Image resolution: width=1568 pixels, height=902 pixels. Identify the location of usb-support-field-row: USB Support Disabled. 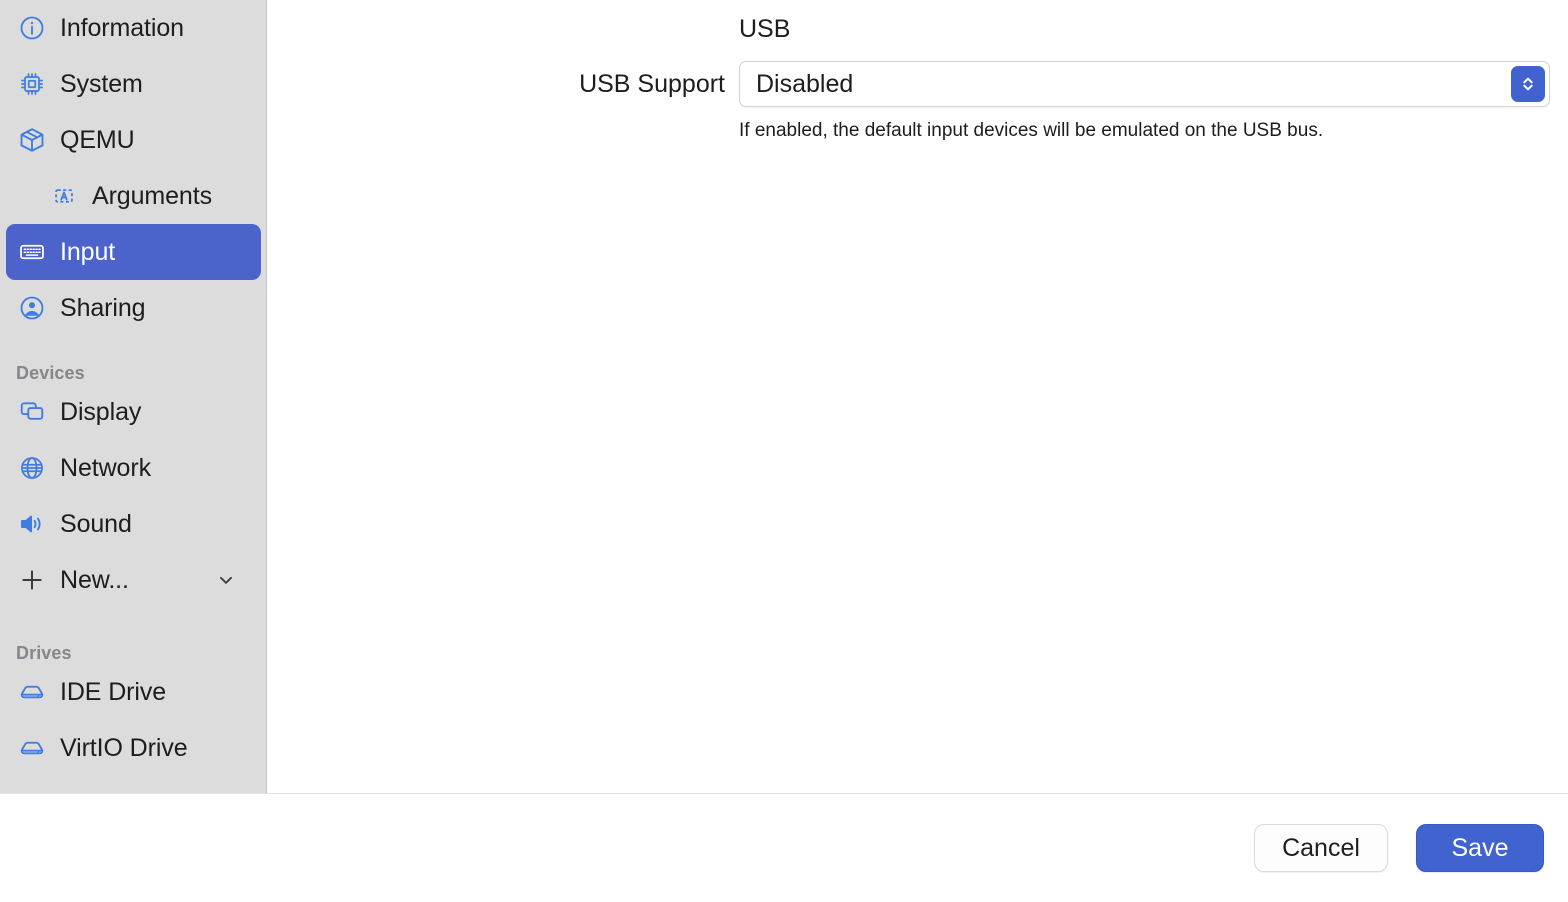
(917, 84).